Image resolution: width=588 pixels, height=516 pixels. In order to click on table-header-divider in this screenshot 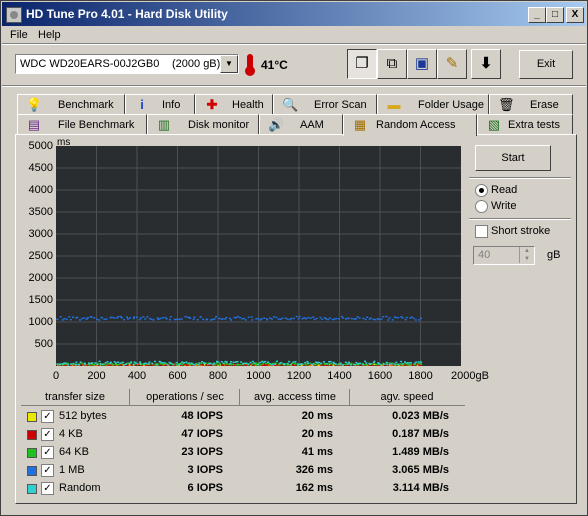, I will do `click(243, 405)`.